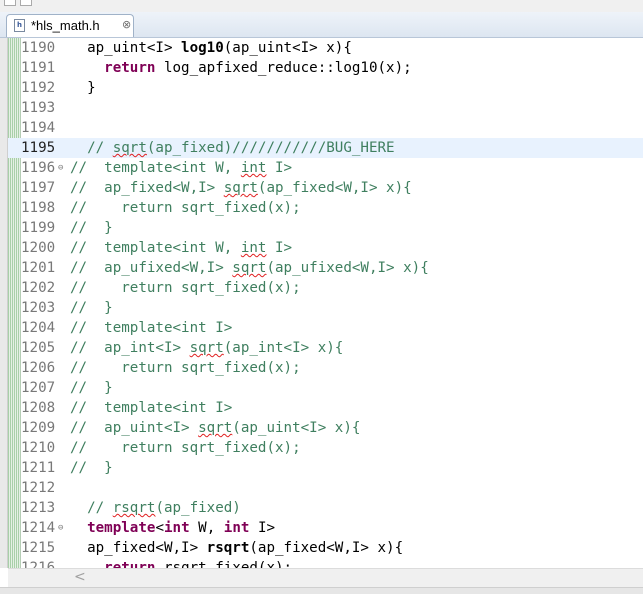 This screenshot has height=594, width=643. Describe the element at coordinates (138, 548) in the screenshot. I see `code-token: ap_fixed<W,I>` at that location.